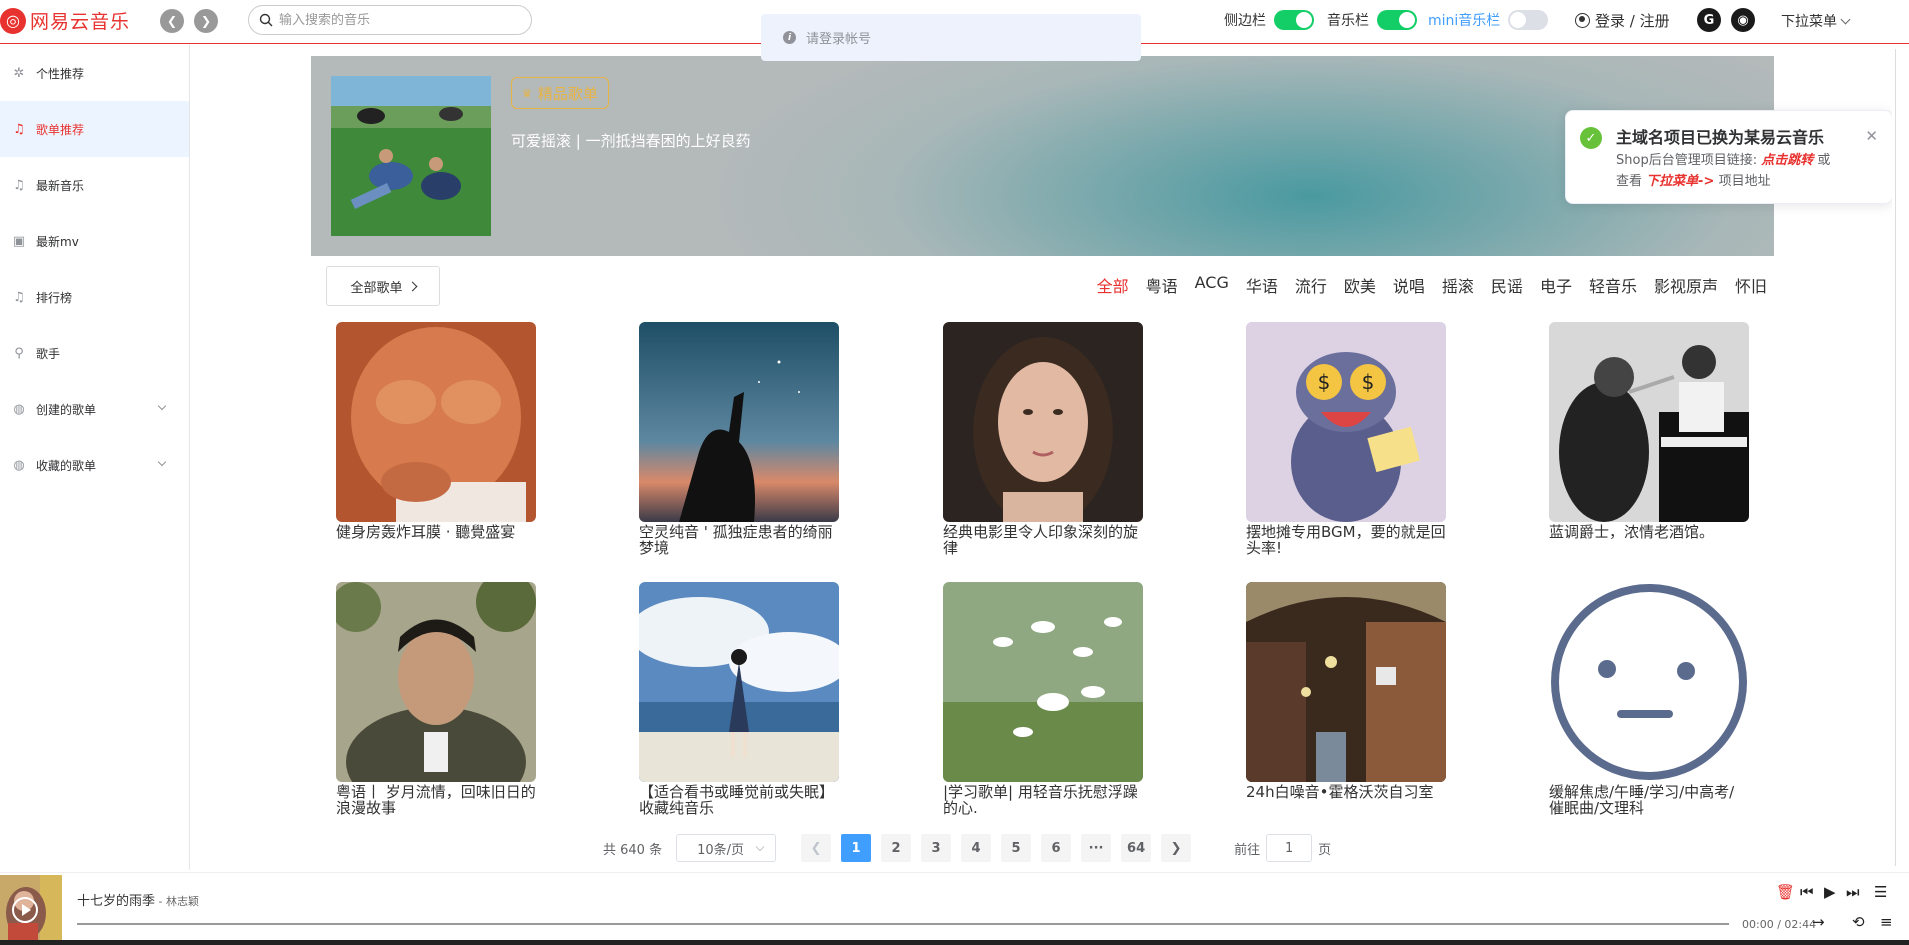 The width and height of the screenshot is (1909, 945). What do you see at coordinates (1853, 892) in the screenshot?
I see `next-track-icon: ⏭` at bounding box center [1853, 892].